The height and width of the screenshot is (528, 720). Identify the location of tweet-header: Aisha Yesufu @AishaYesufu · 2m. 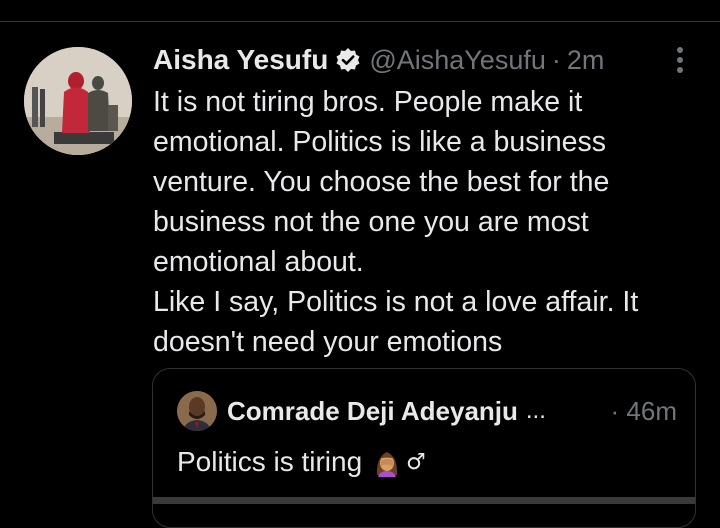
(378, 60).